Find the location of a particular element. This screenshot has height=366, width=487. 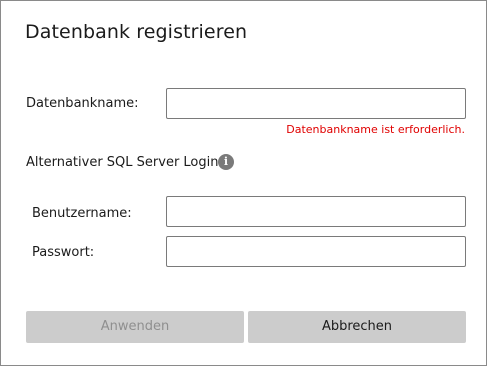

password-field is located at coordinates (316, 251).